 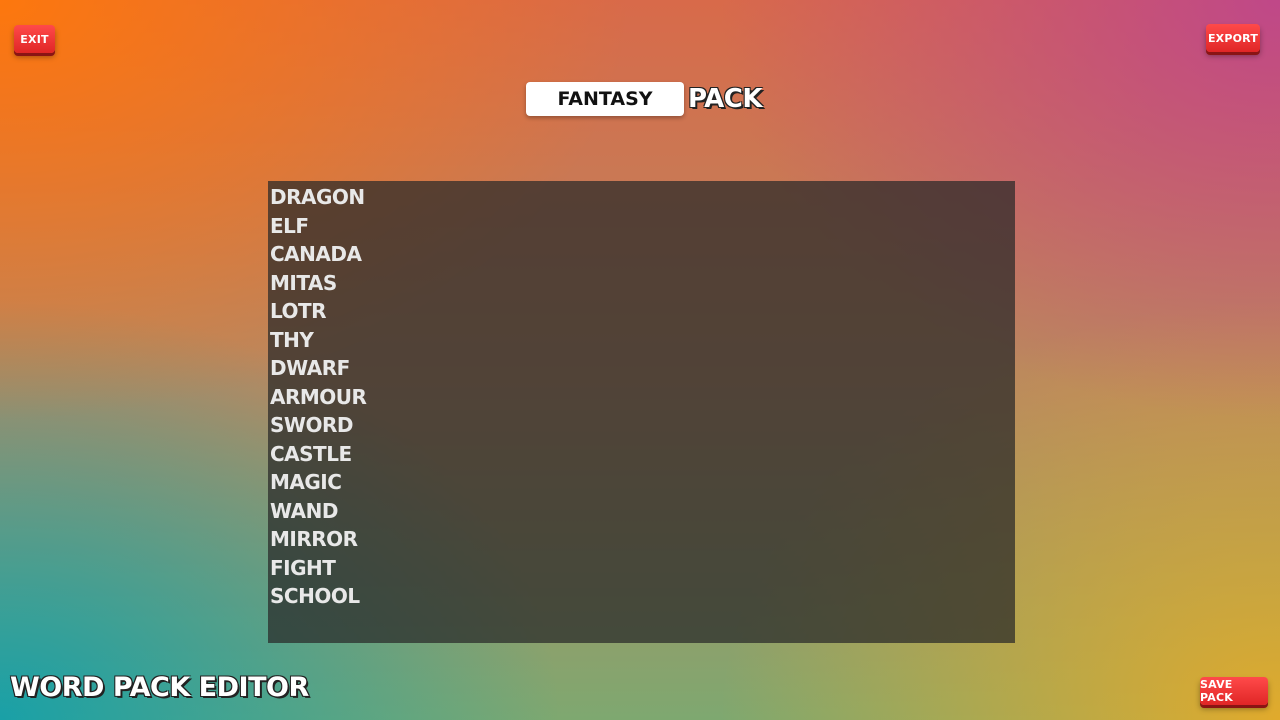 What do you see at coordinates (642, 454) in the screenshot?
I see `word-item: CASTLE` at bounding box center [642, 454].